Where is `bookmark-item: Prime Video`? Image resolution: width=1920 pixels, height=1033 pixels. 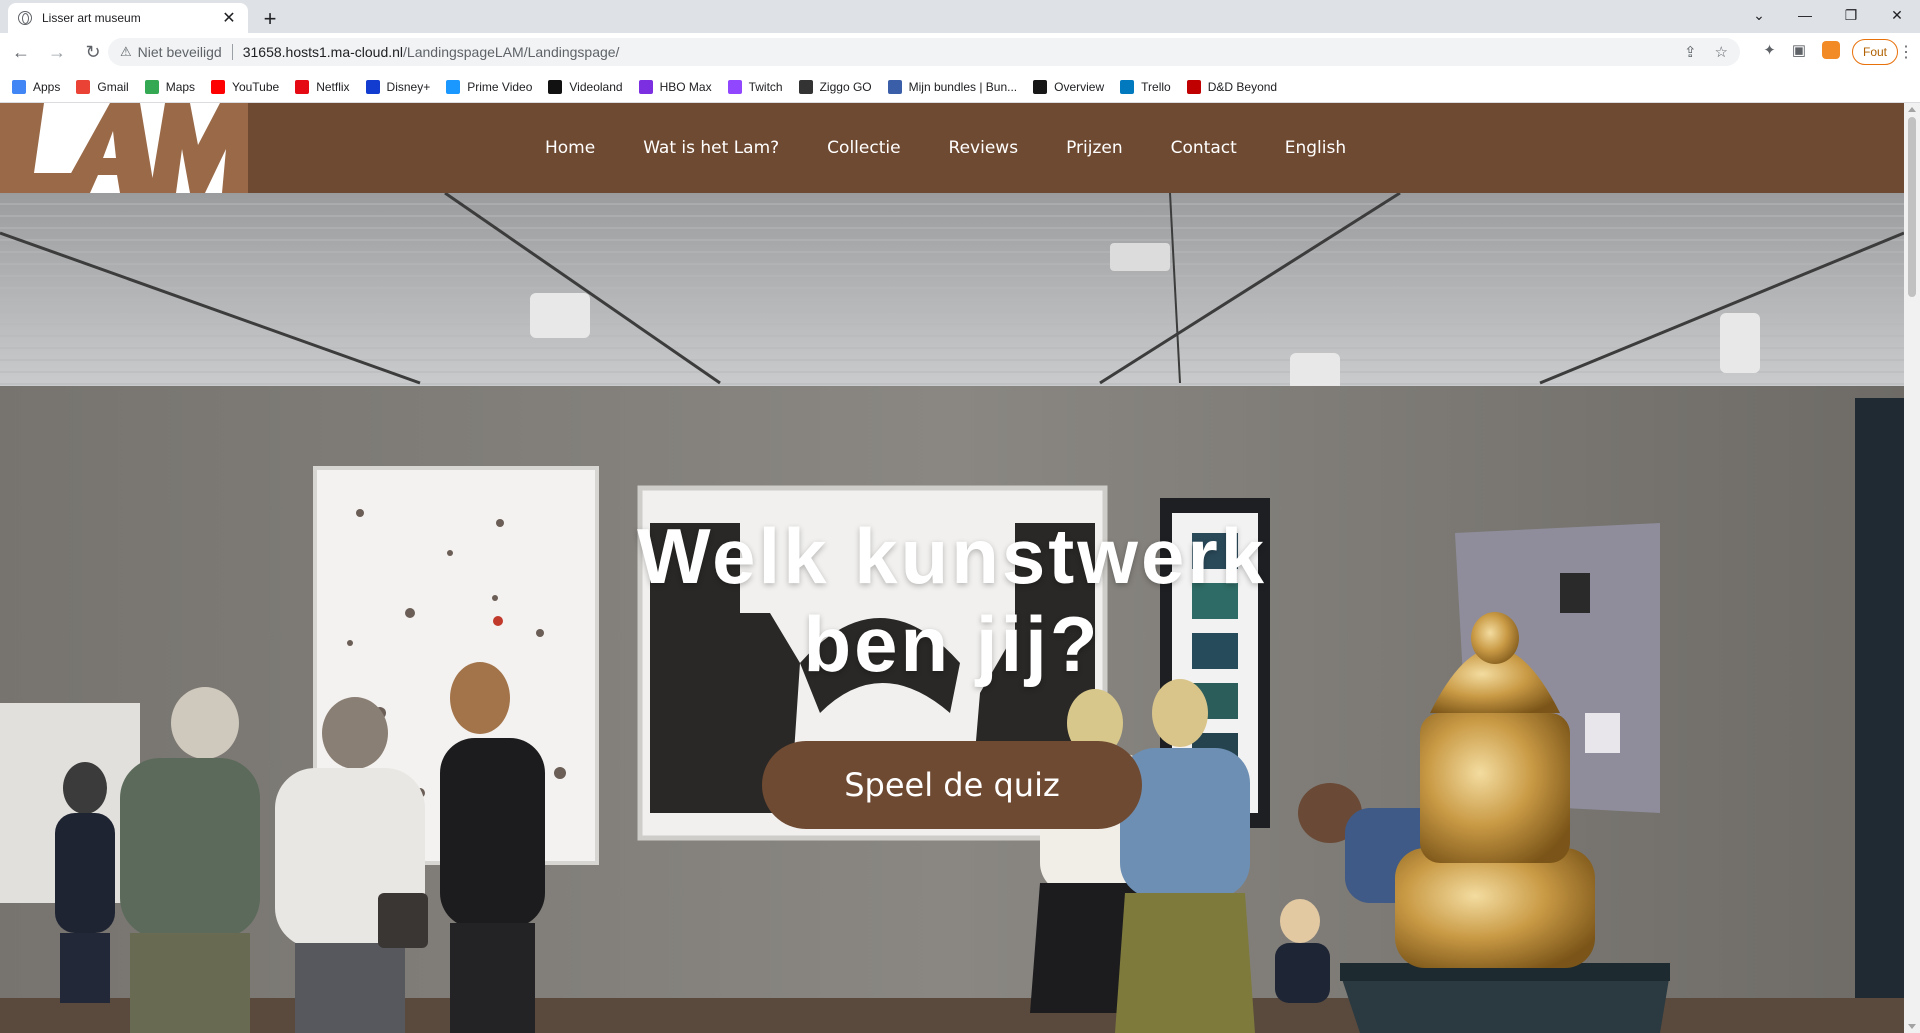 bookmark-item: Prime Video is located at coordinates (489, 86).